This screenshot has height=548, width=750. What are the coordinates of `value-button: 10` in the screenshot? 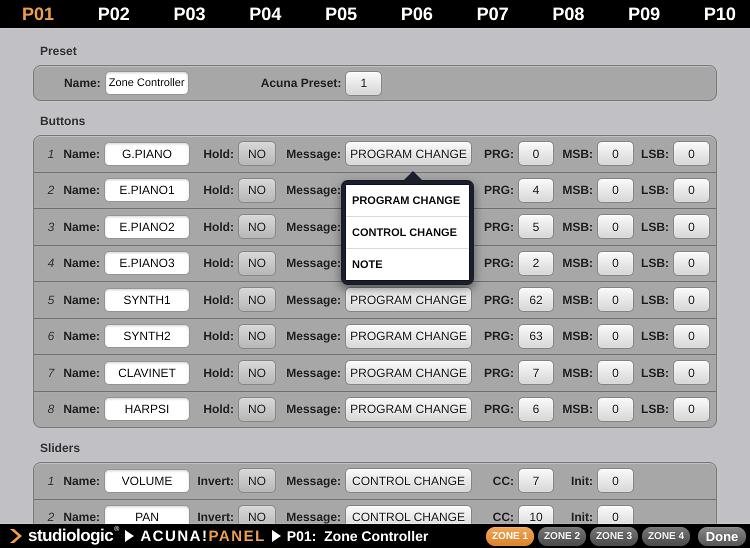 It's located at (536, 514).